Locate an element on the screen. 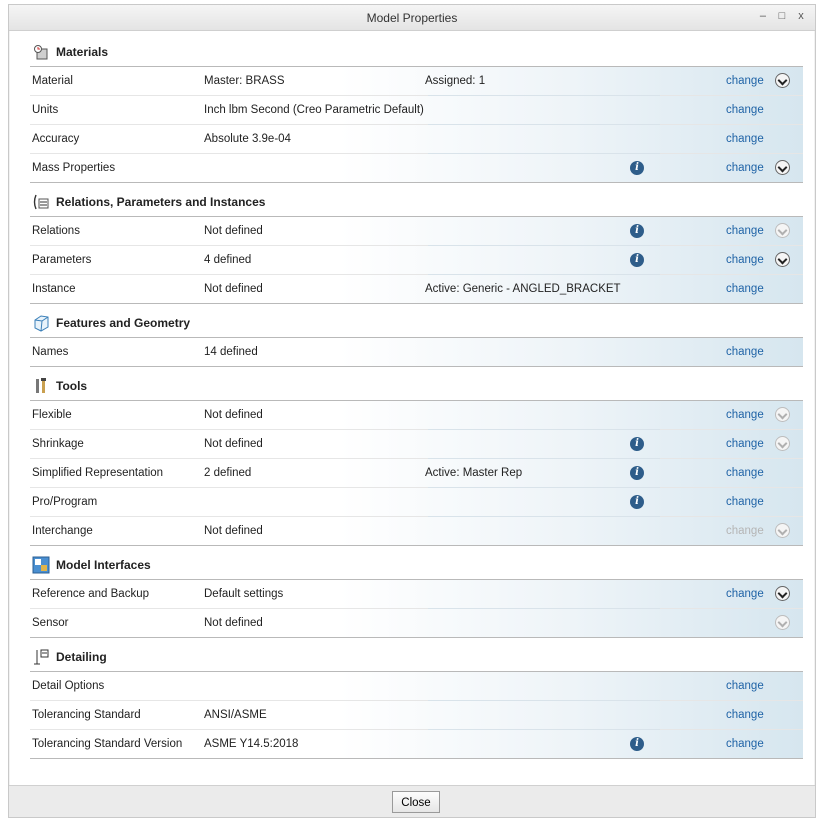  property-value: ASME Y14.5:2018 is located at coordinates (251, 744).